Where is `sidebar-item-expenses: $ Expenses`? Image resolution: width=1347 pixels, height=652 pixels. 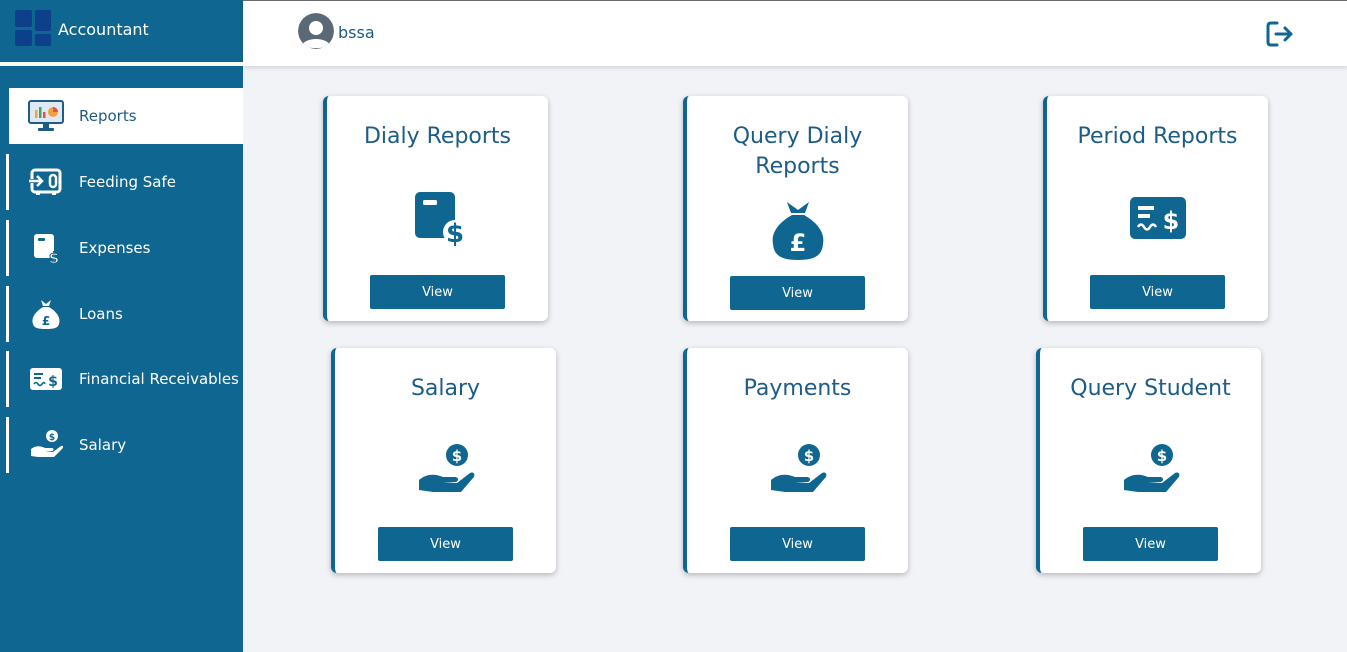
sidebar-item-expenses: $ Expenses is located at coordinates (124, 248).